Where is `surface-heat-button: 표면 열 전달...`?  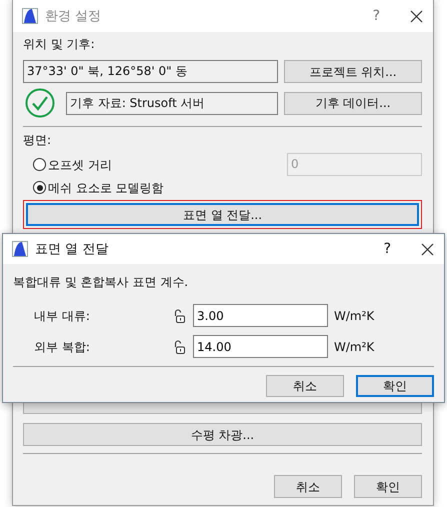
surface-heat-button: 표면 열 전달... is located at coordinates (222, 214).